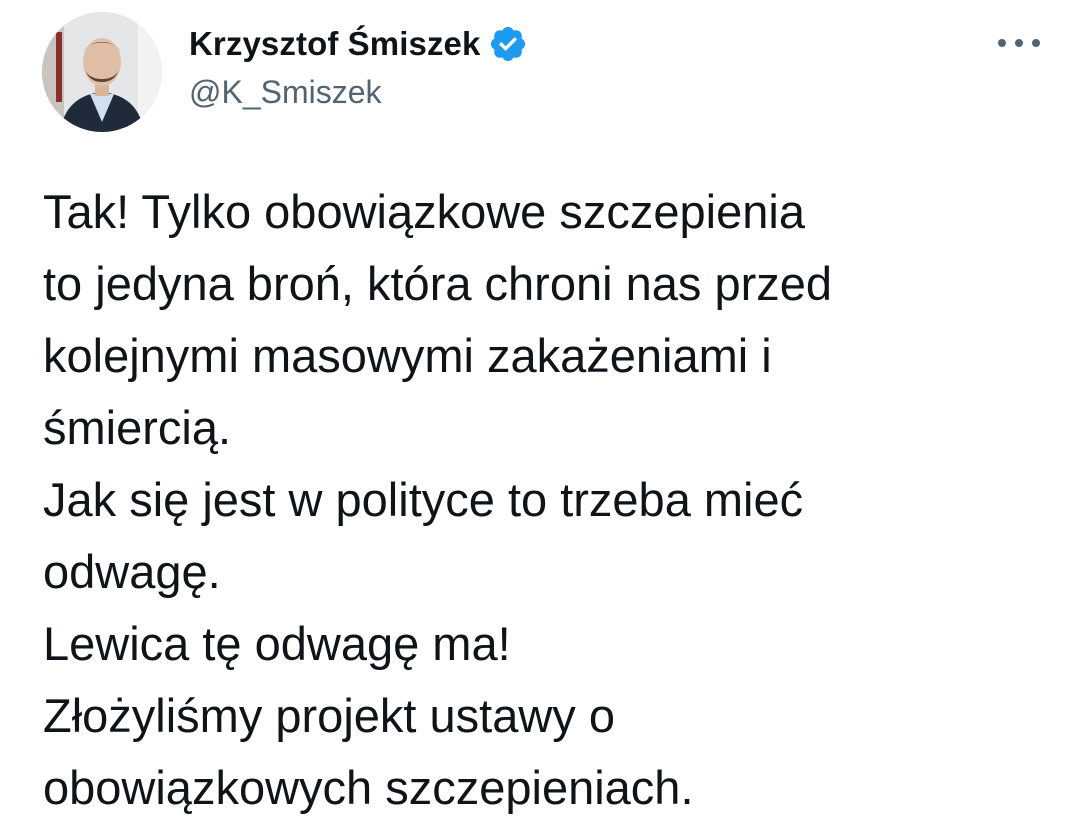  I want to click on verified-badge-icon, so click(508, 44).